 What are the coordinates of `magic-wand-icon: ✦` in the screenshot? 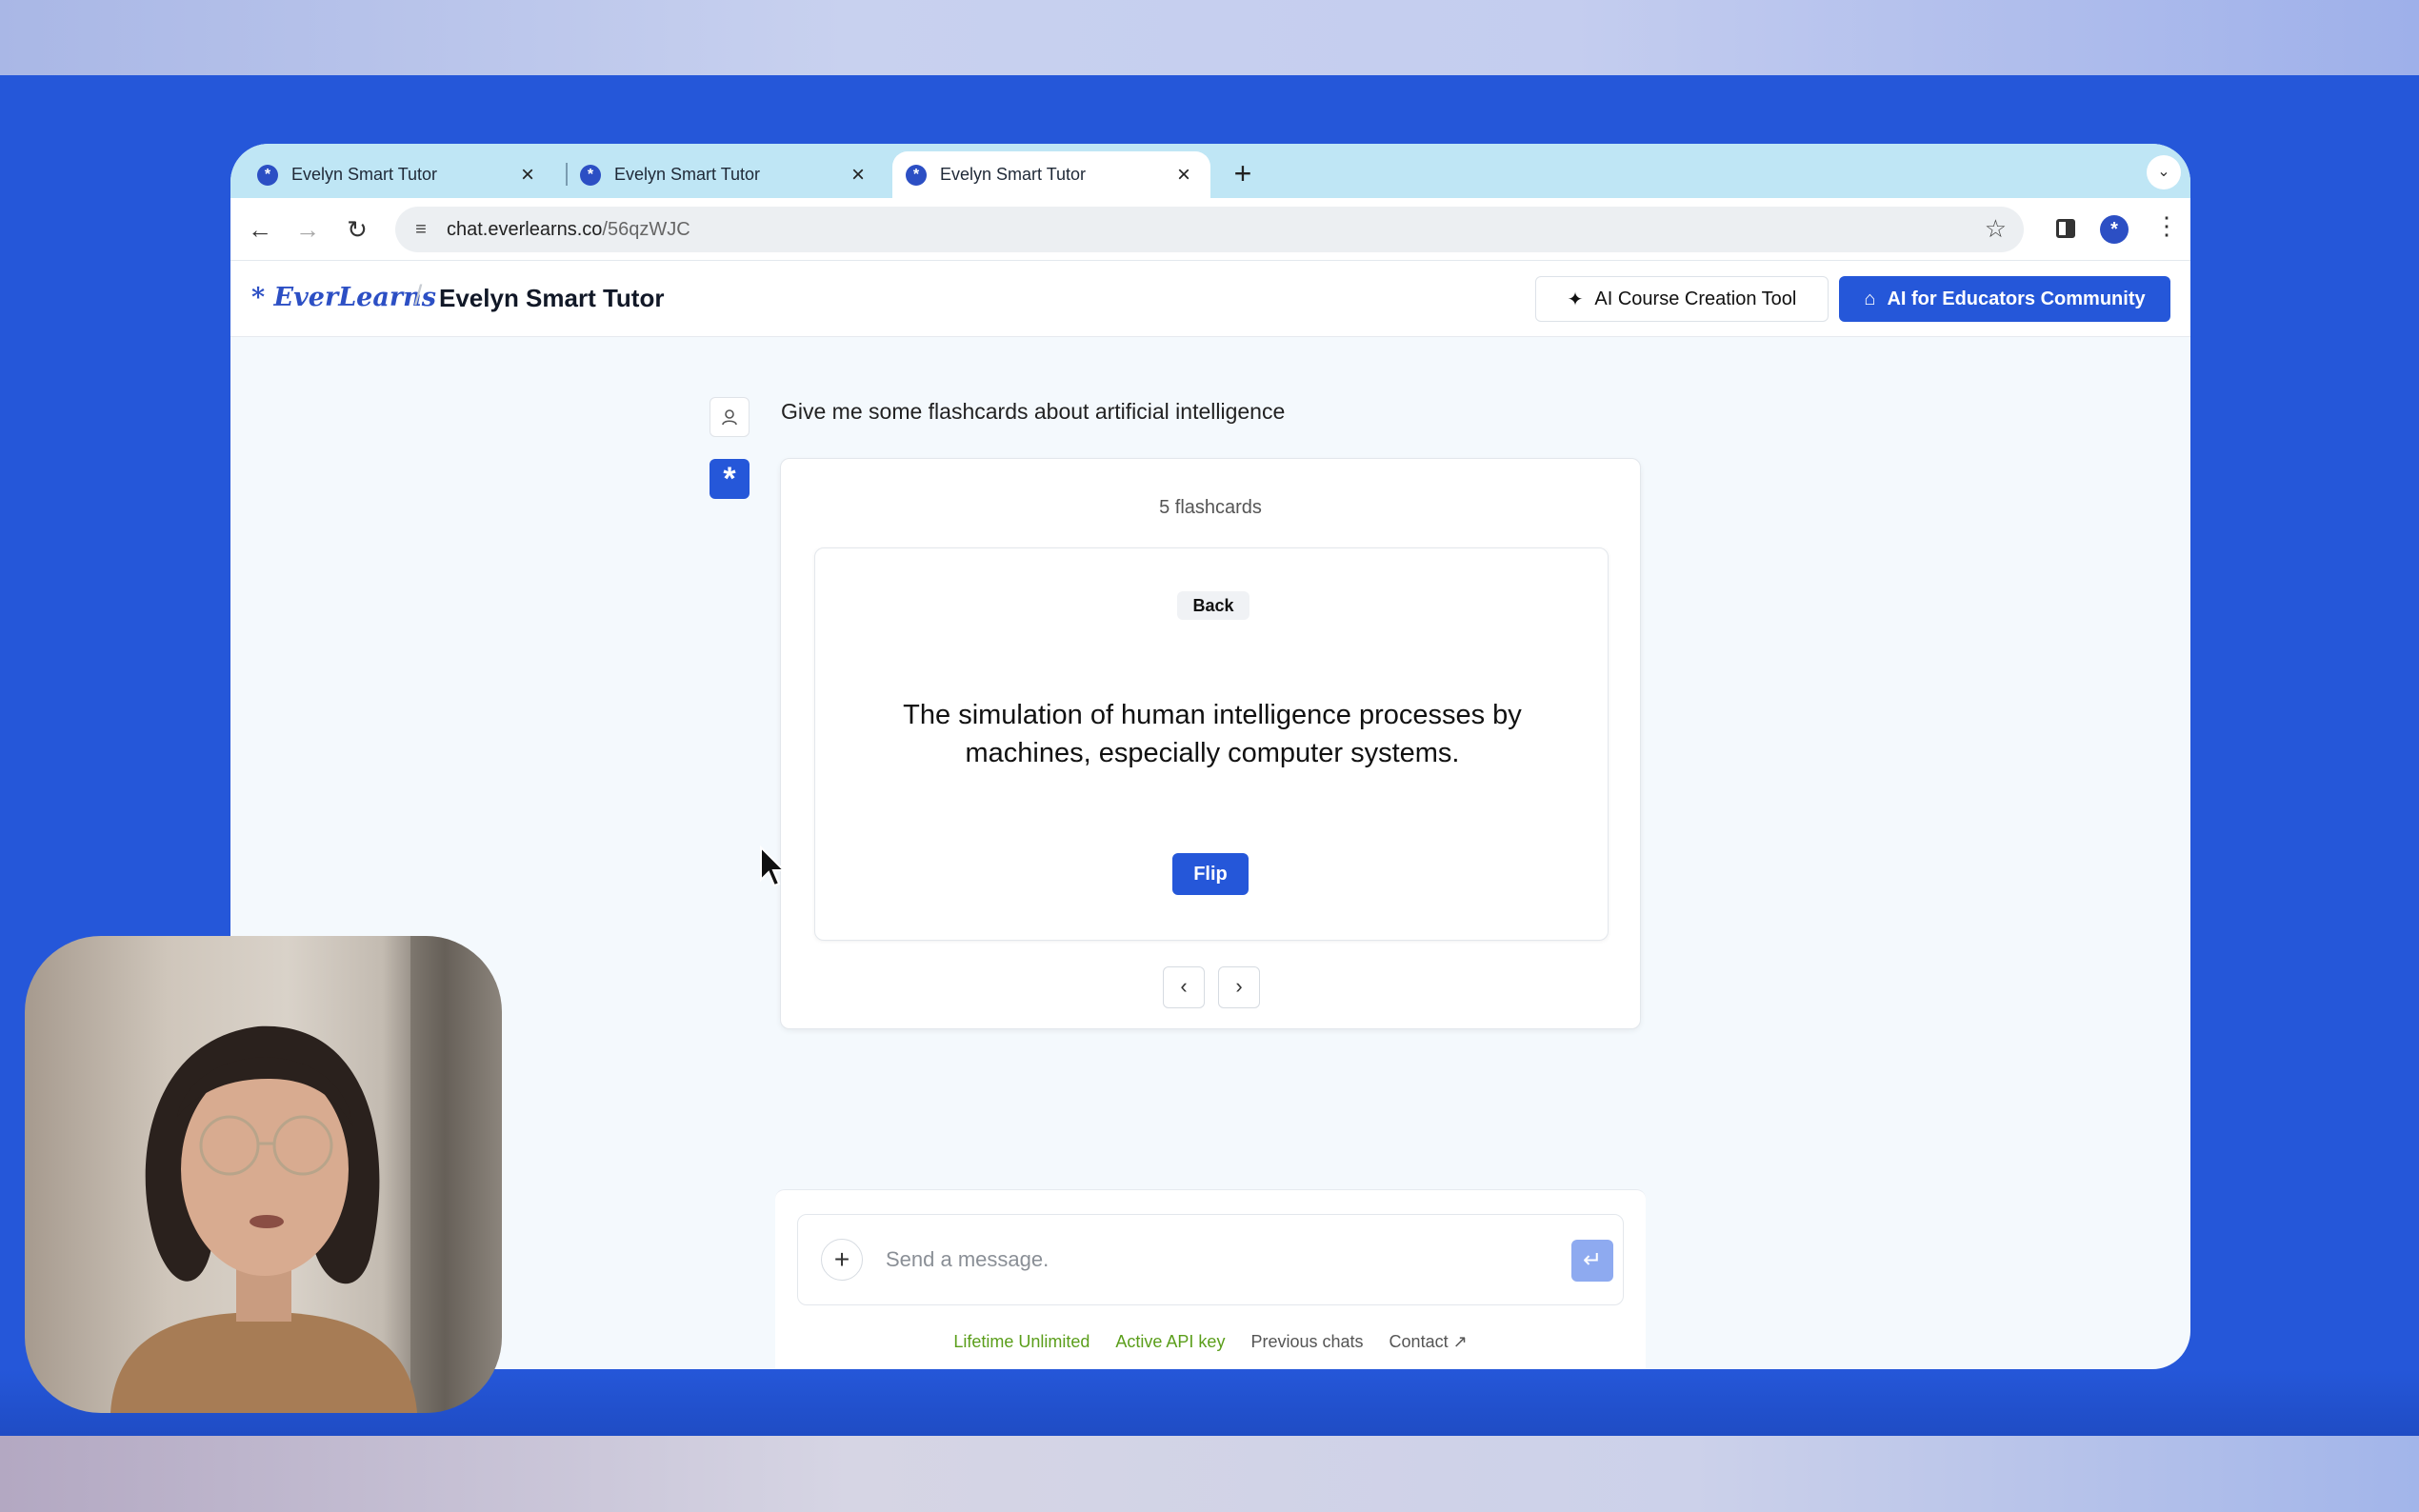 It's located at (1575, 299).